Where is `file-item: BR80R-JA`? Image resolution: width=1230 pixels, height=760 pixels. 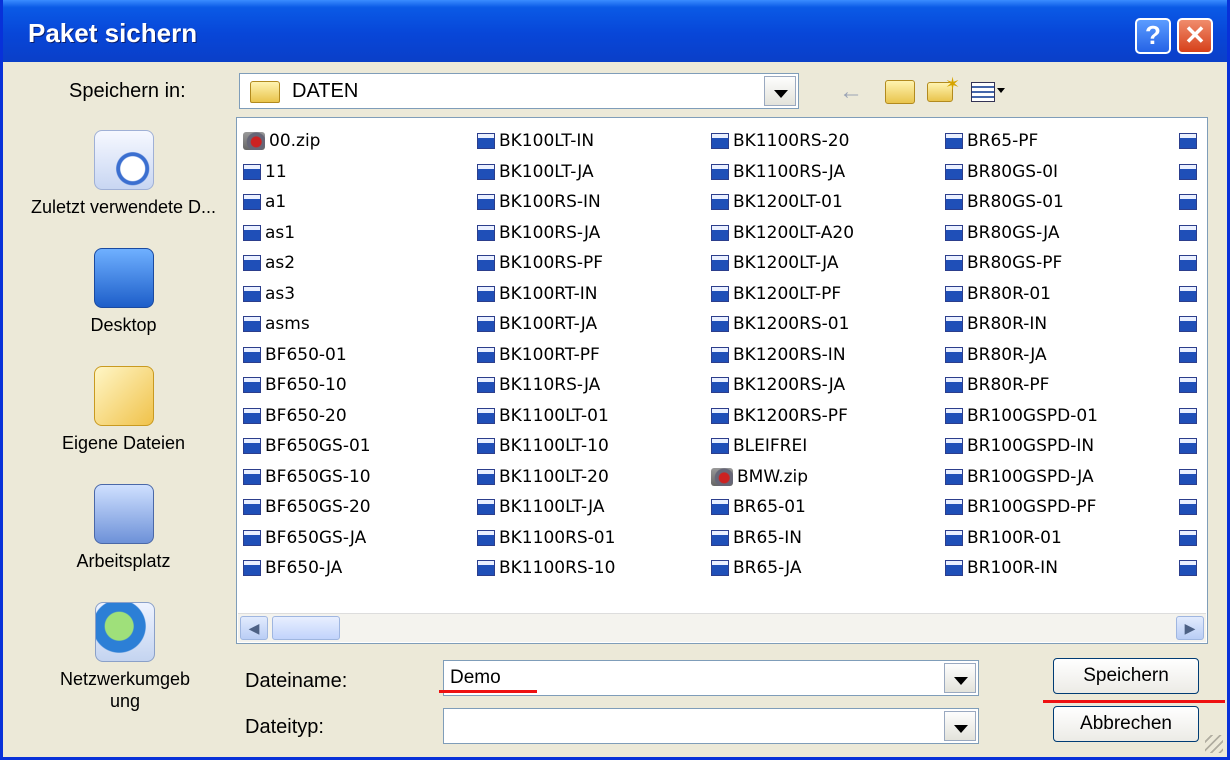 file-item: BR80R-JA is located at coordinates (1021, 355).